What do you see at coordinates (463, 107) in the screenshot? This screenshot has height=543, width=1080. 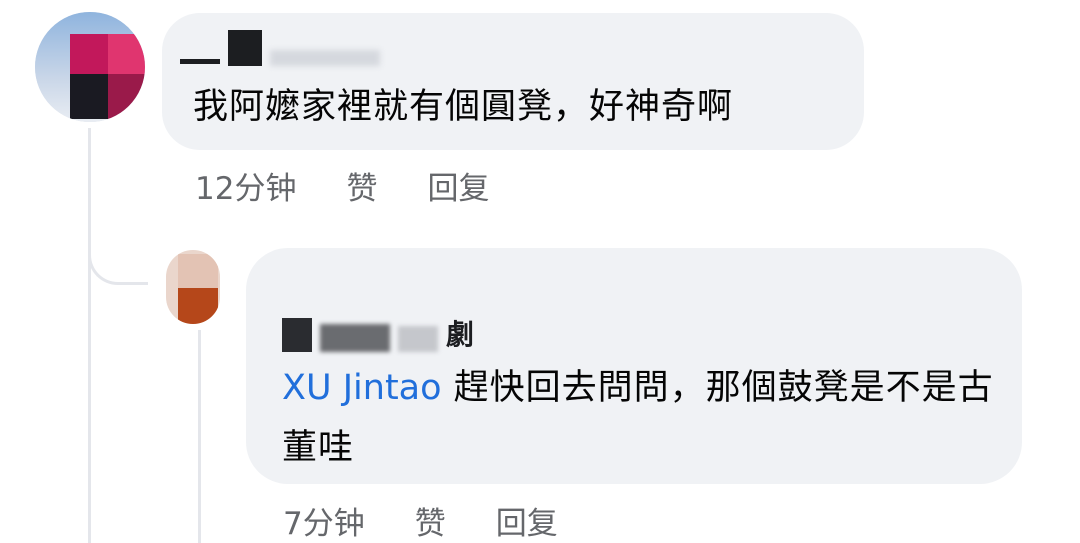 I see `comment-text: 我阿嬤家裡就有個圓凳，好神奇啊` at bounding box center [463, 107].